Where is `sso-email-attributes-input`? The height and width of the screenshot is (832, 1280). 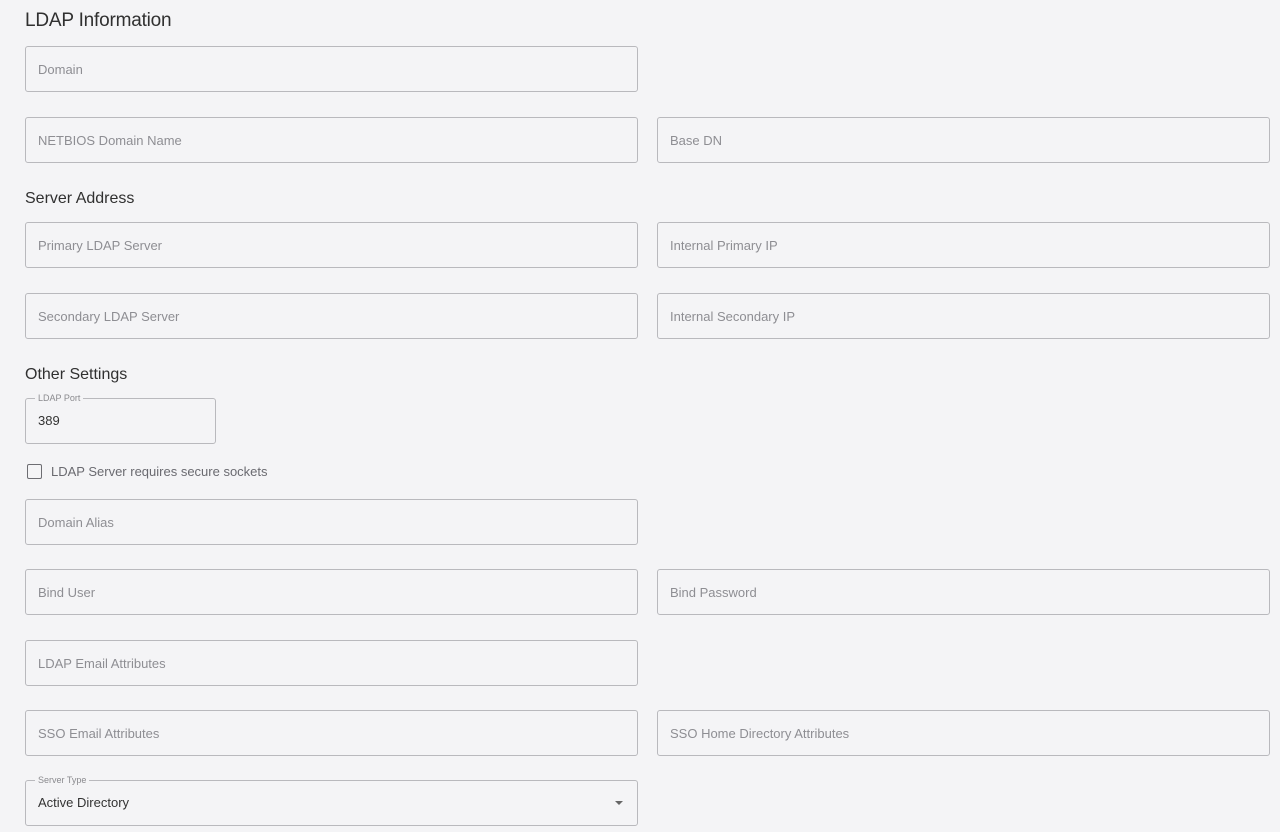 sso-email-attributes-input is located at coordinates (331, 733).